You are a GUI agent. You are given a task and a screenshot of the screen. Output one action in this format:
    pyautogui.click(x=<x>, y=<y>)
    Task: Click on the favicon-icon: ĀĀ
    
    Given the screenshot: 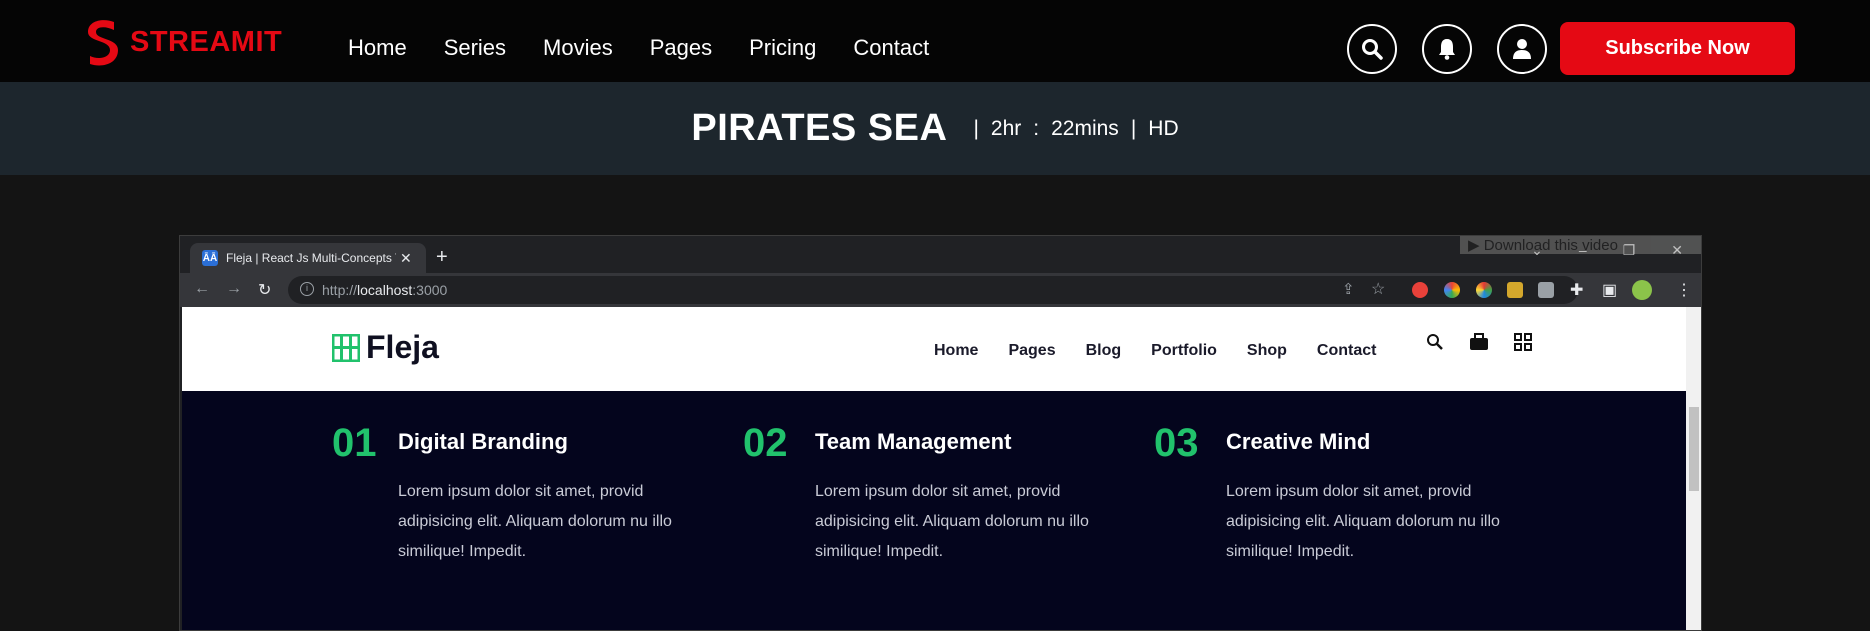 What is the action you would take?
    pyautogui.click(x=210, y=258)
    